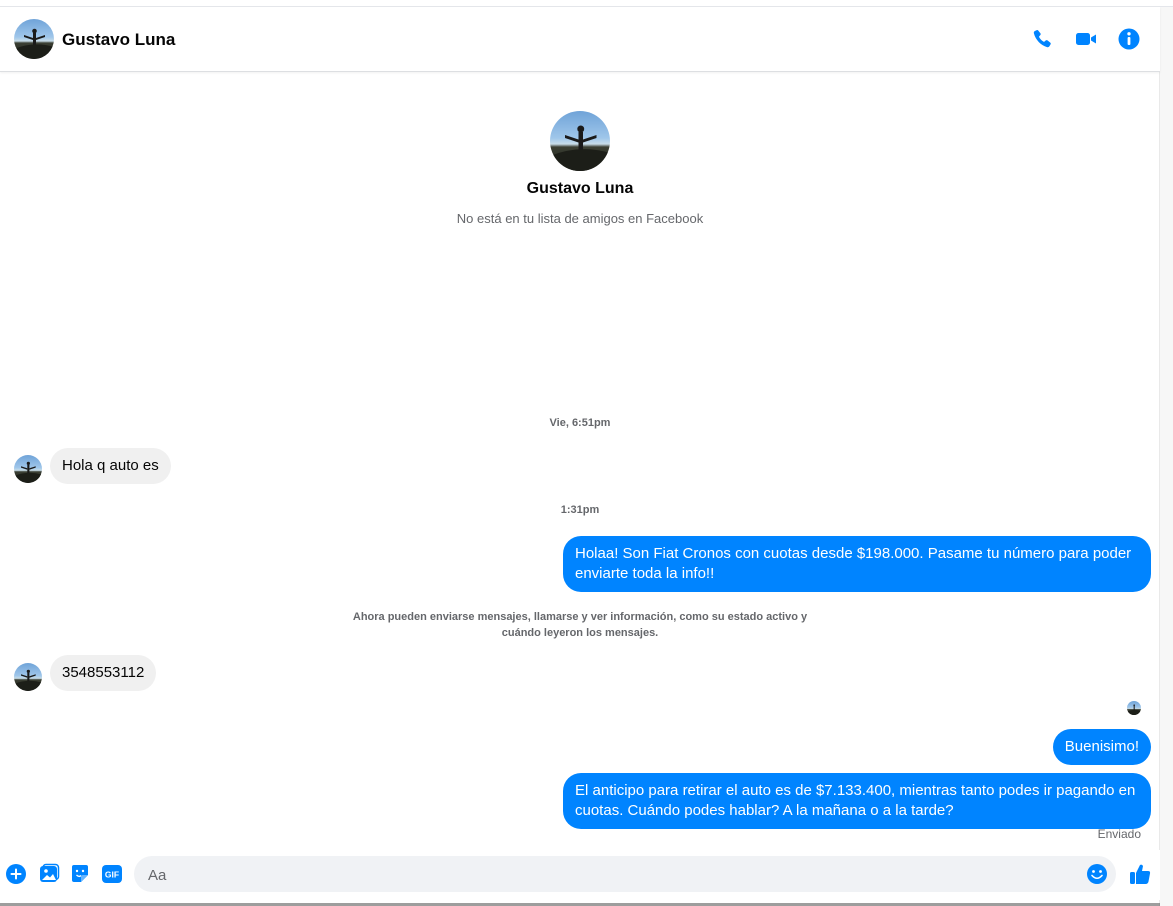  Describe the element at coordinates (580, 510) in the screenshot. I see `timestamp: 1:31pm` at that location.